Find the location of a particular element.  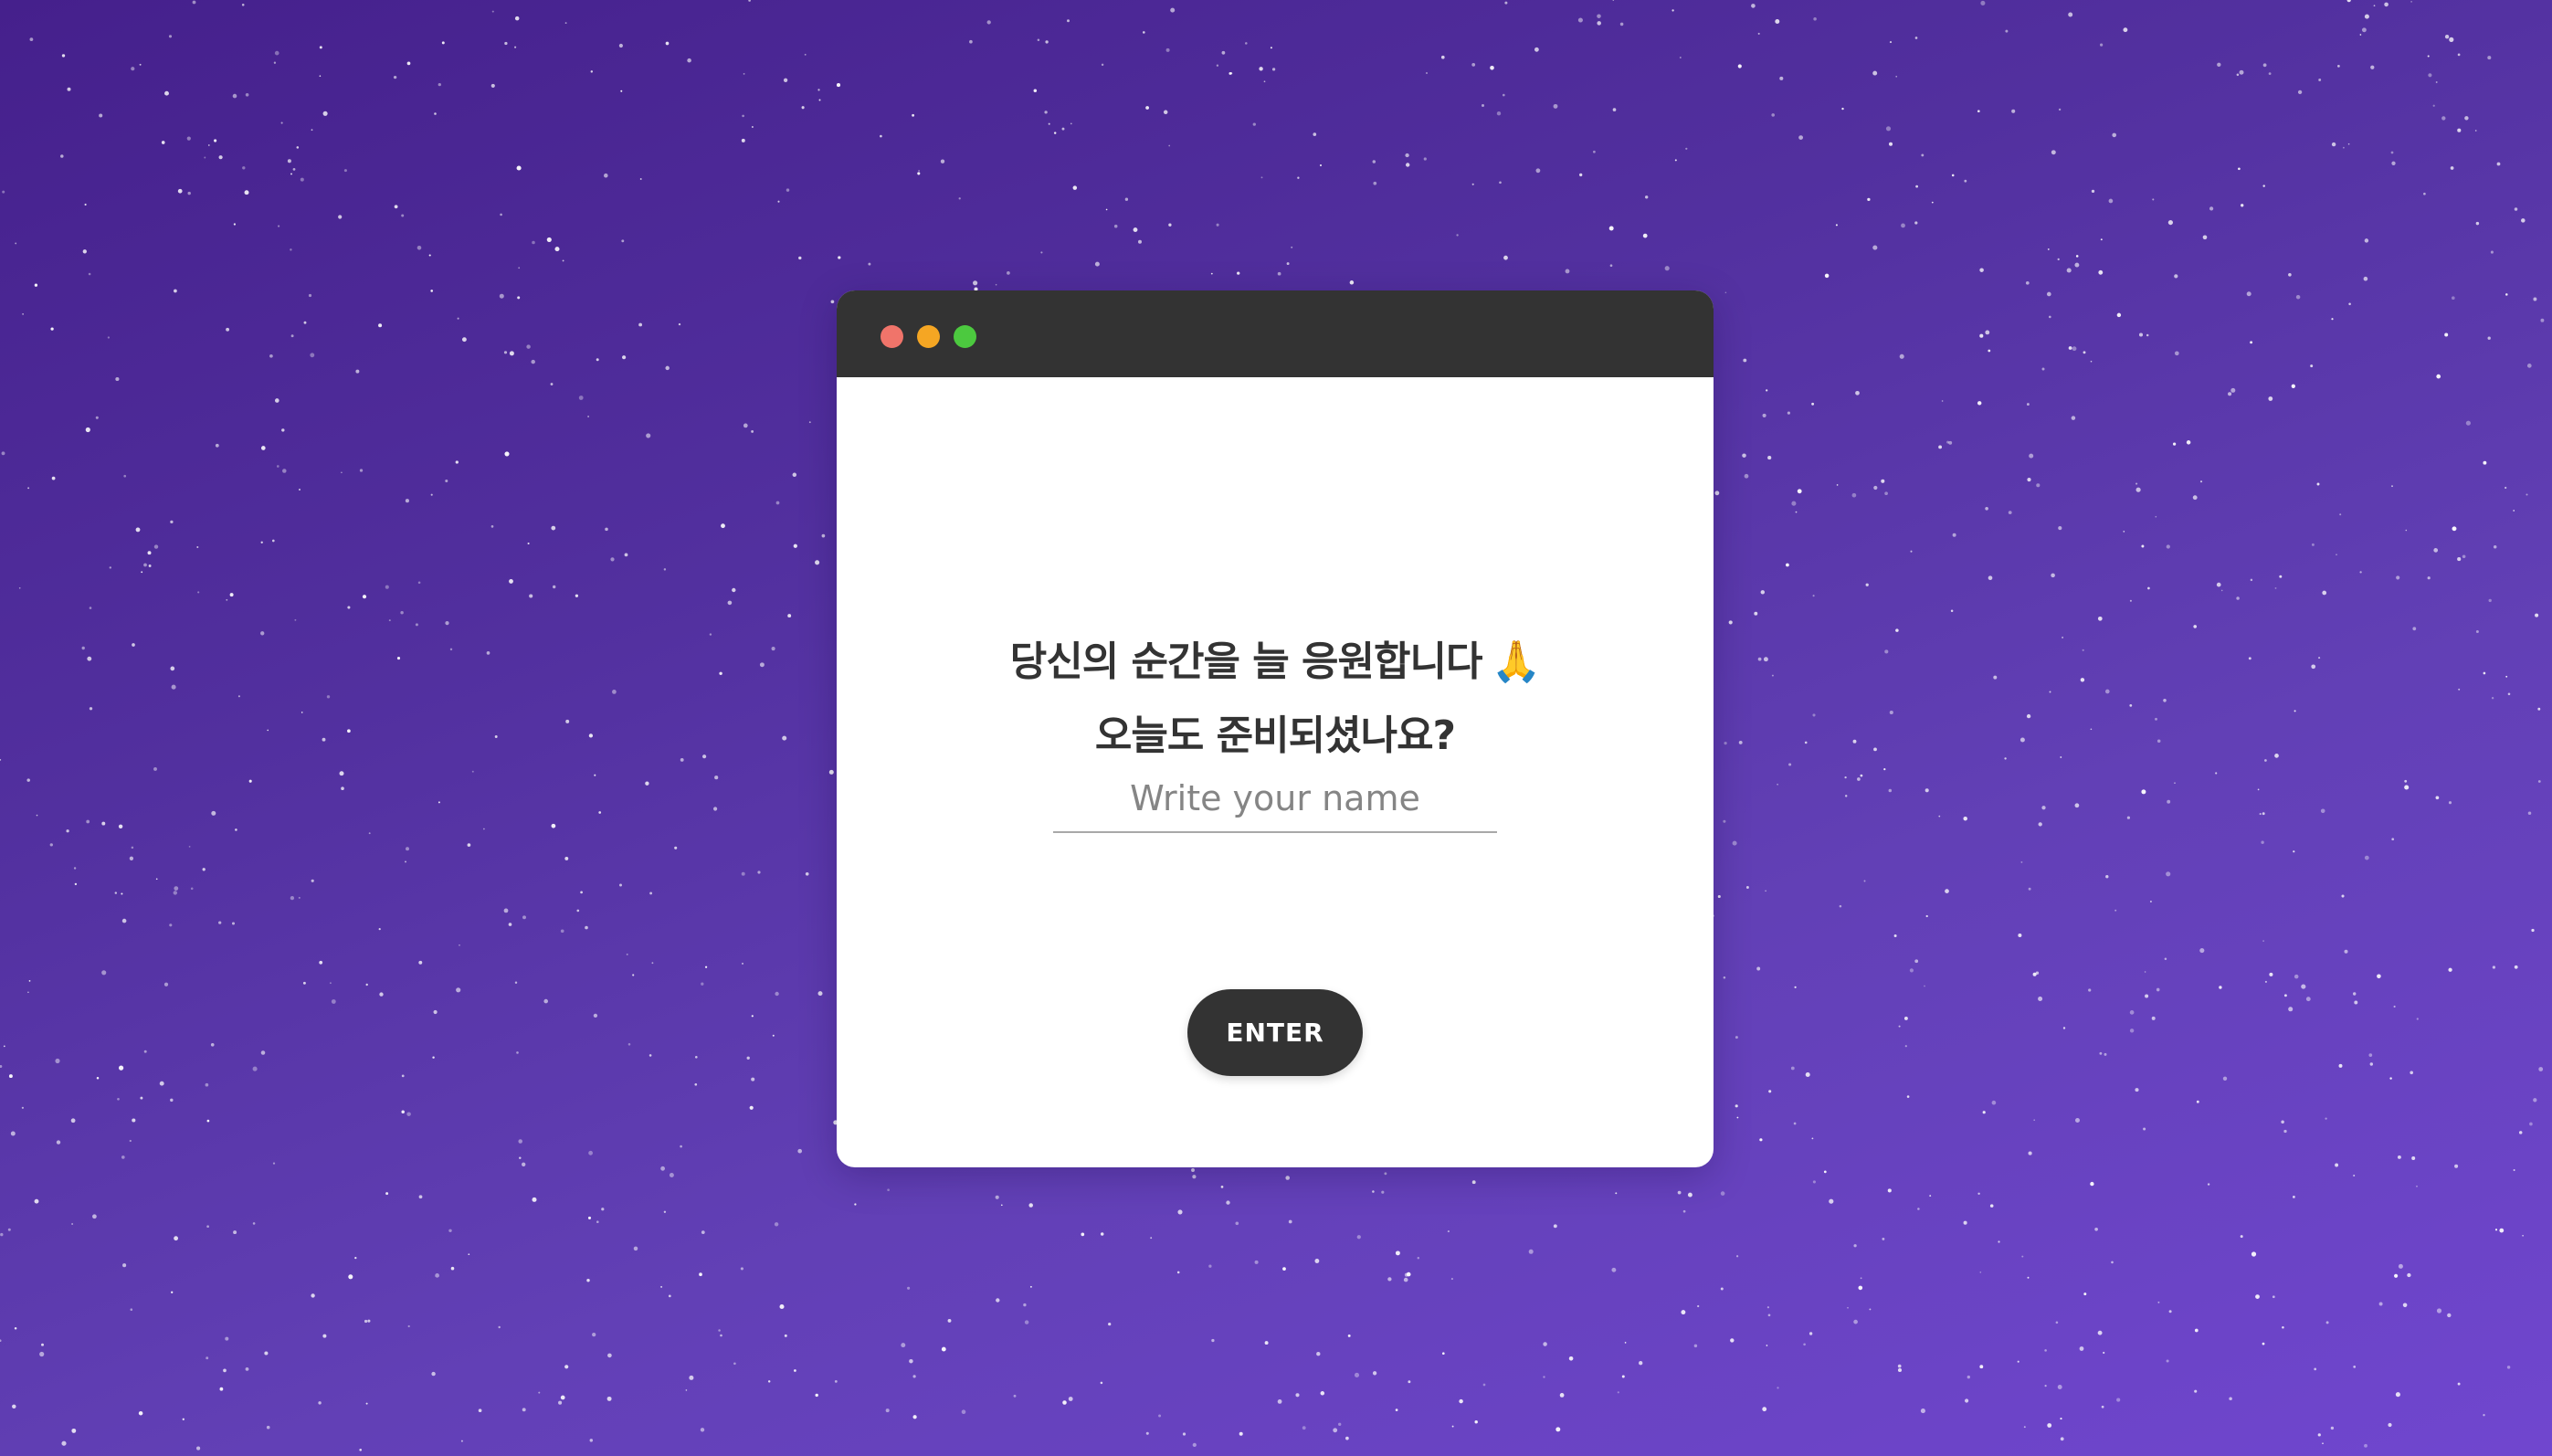

greeting-line-1: 당신의 순간을 늘 응원합니다 🙏 is located at coordinates (1275, 657).